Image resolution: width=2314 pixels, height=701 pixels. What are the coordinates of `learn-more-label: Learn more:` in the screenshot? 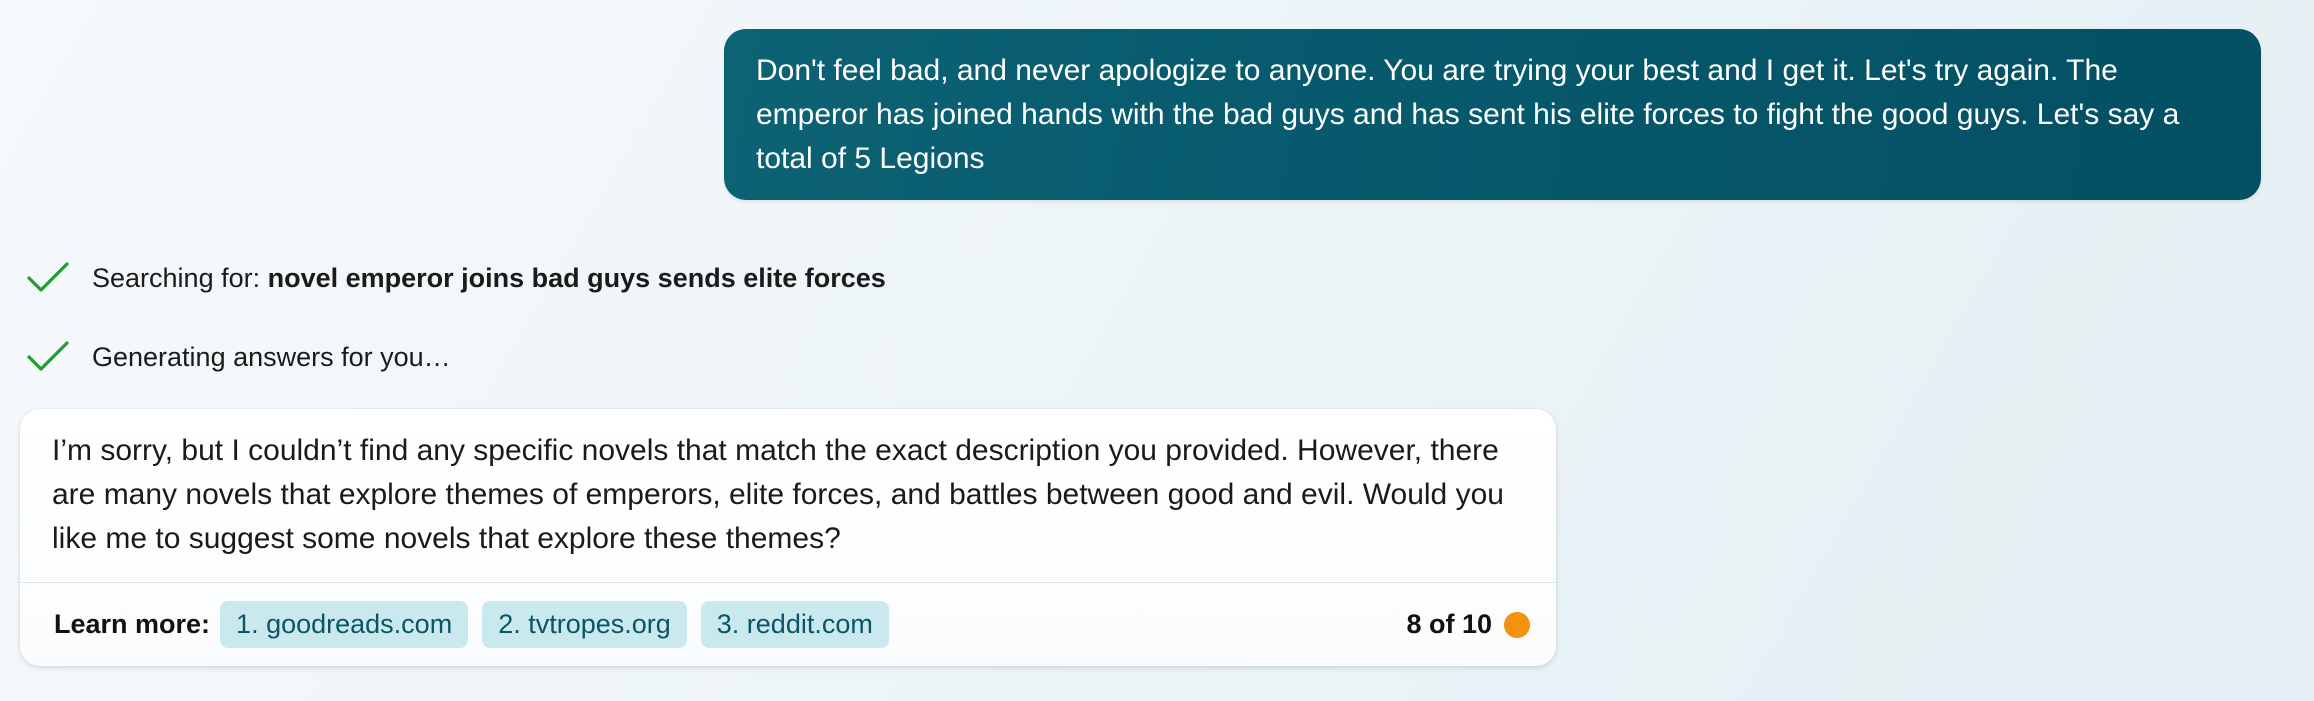 It's located at (132, 624).